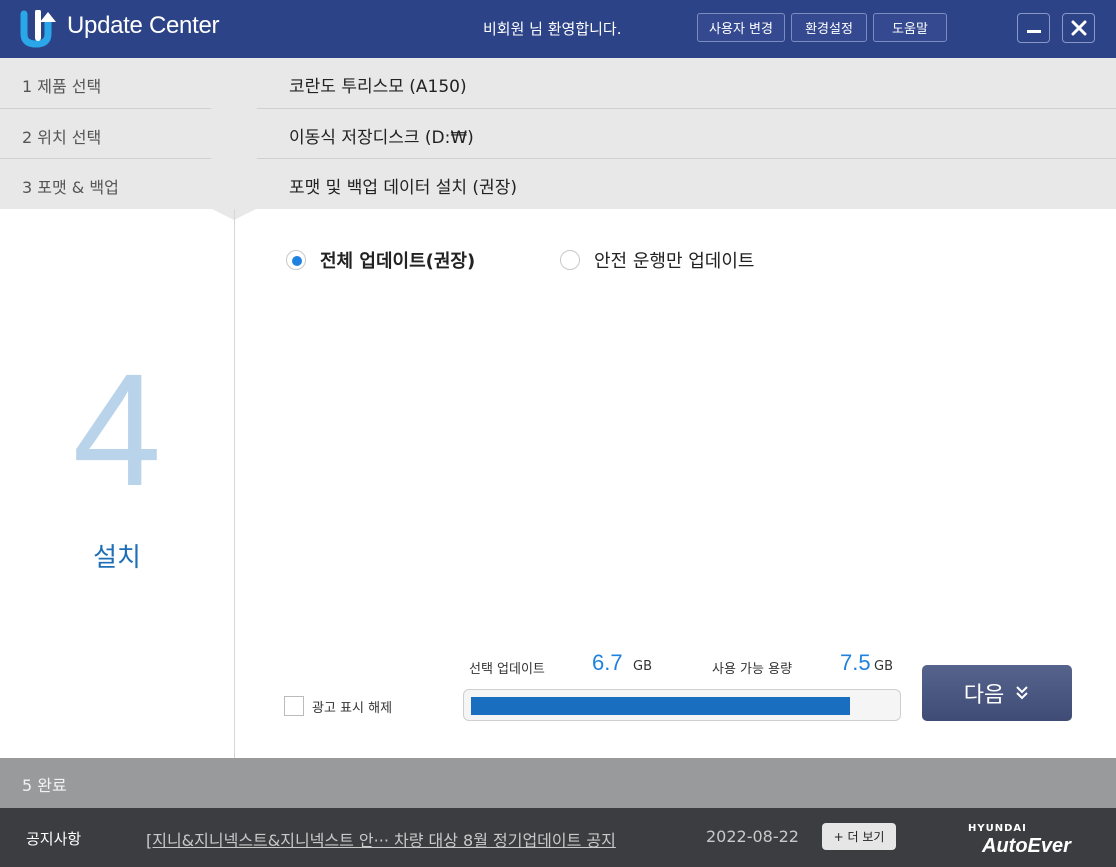  What do you see at coordinates (1026, 846) in the screenshot?
I see `brand-logo: AutoEver` at bounding box center [1026, 846].